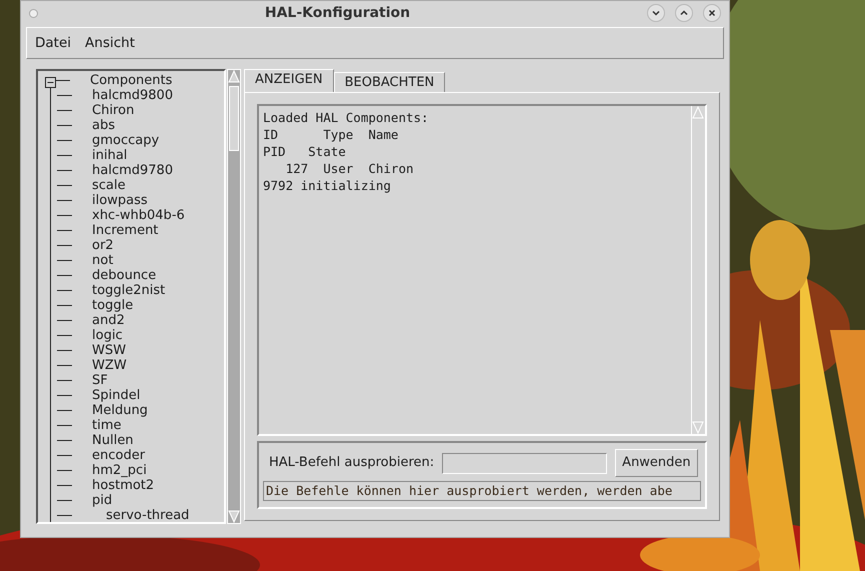 This screenshot has width=865, height=571. Describe the element at coordinates (351, 463) in the screenshot. I see `command-label: HAL-Befehl ausprobieren:` at that location.